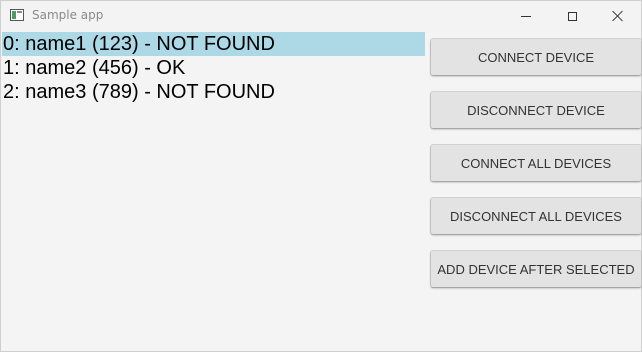 Image resolution: width=642 pixels, height=352 pixels. Describe the element at coordinates (213, 44) in the screenshot. I see `device-list-item-0: 0: name1 (123) - NOT FOUND` at that location.